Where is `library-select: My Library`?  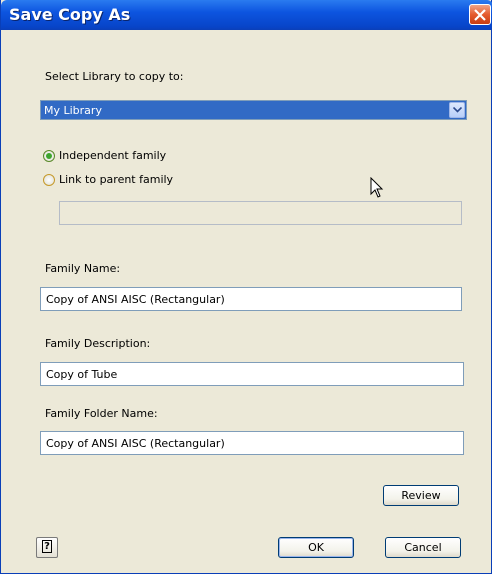
library-select: My Library is located at coordinates (253, 110).